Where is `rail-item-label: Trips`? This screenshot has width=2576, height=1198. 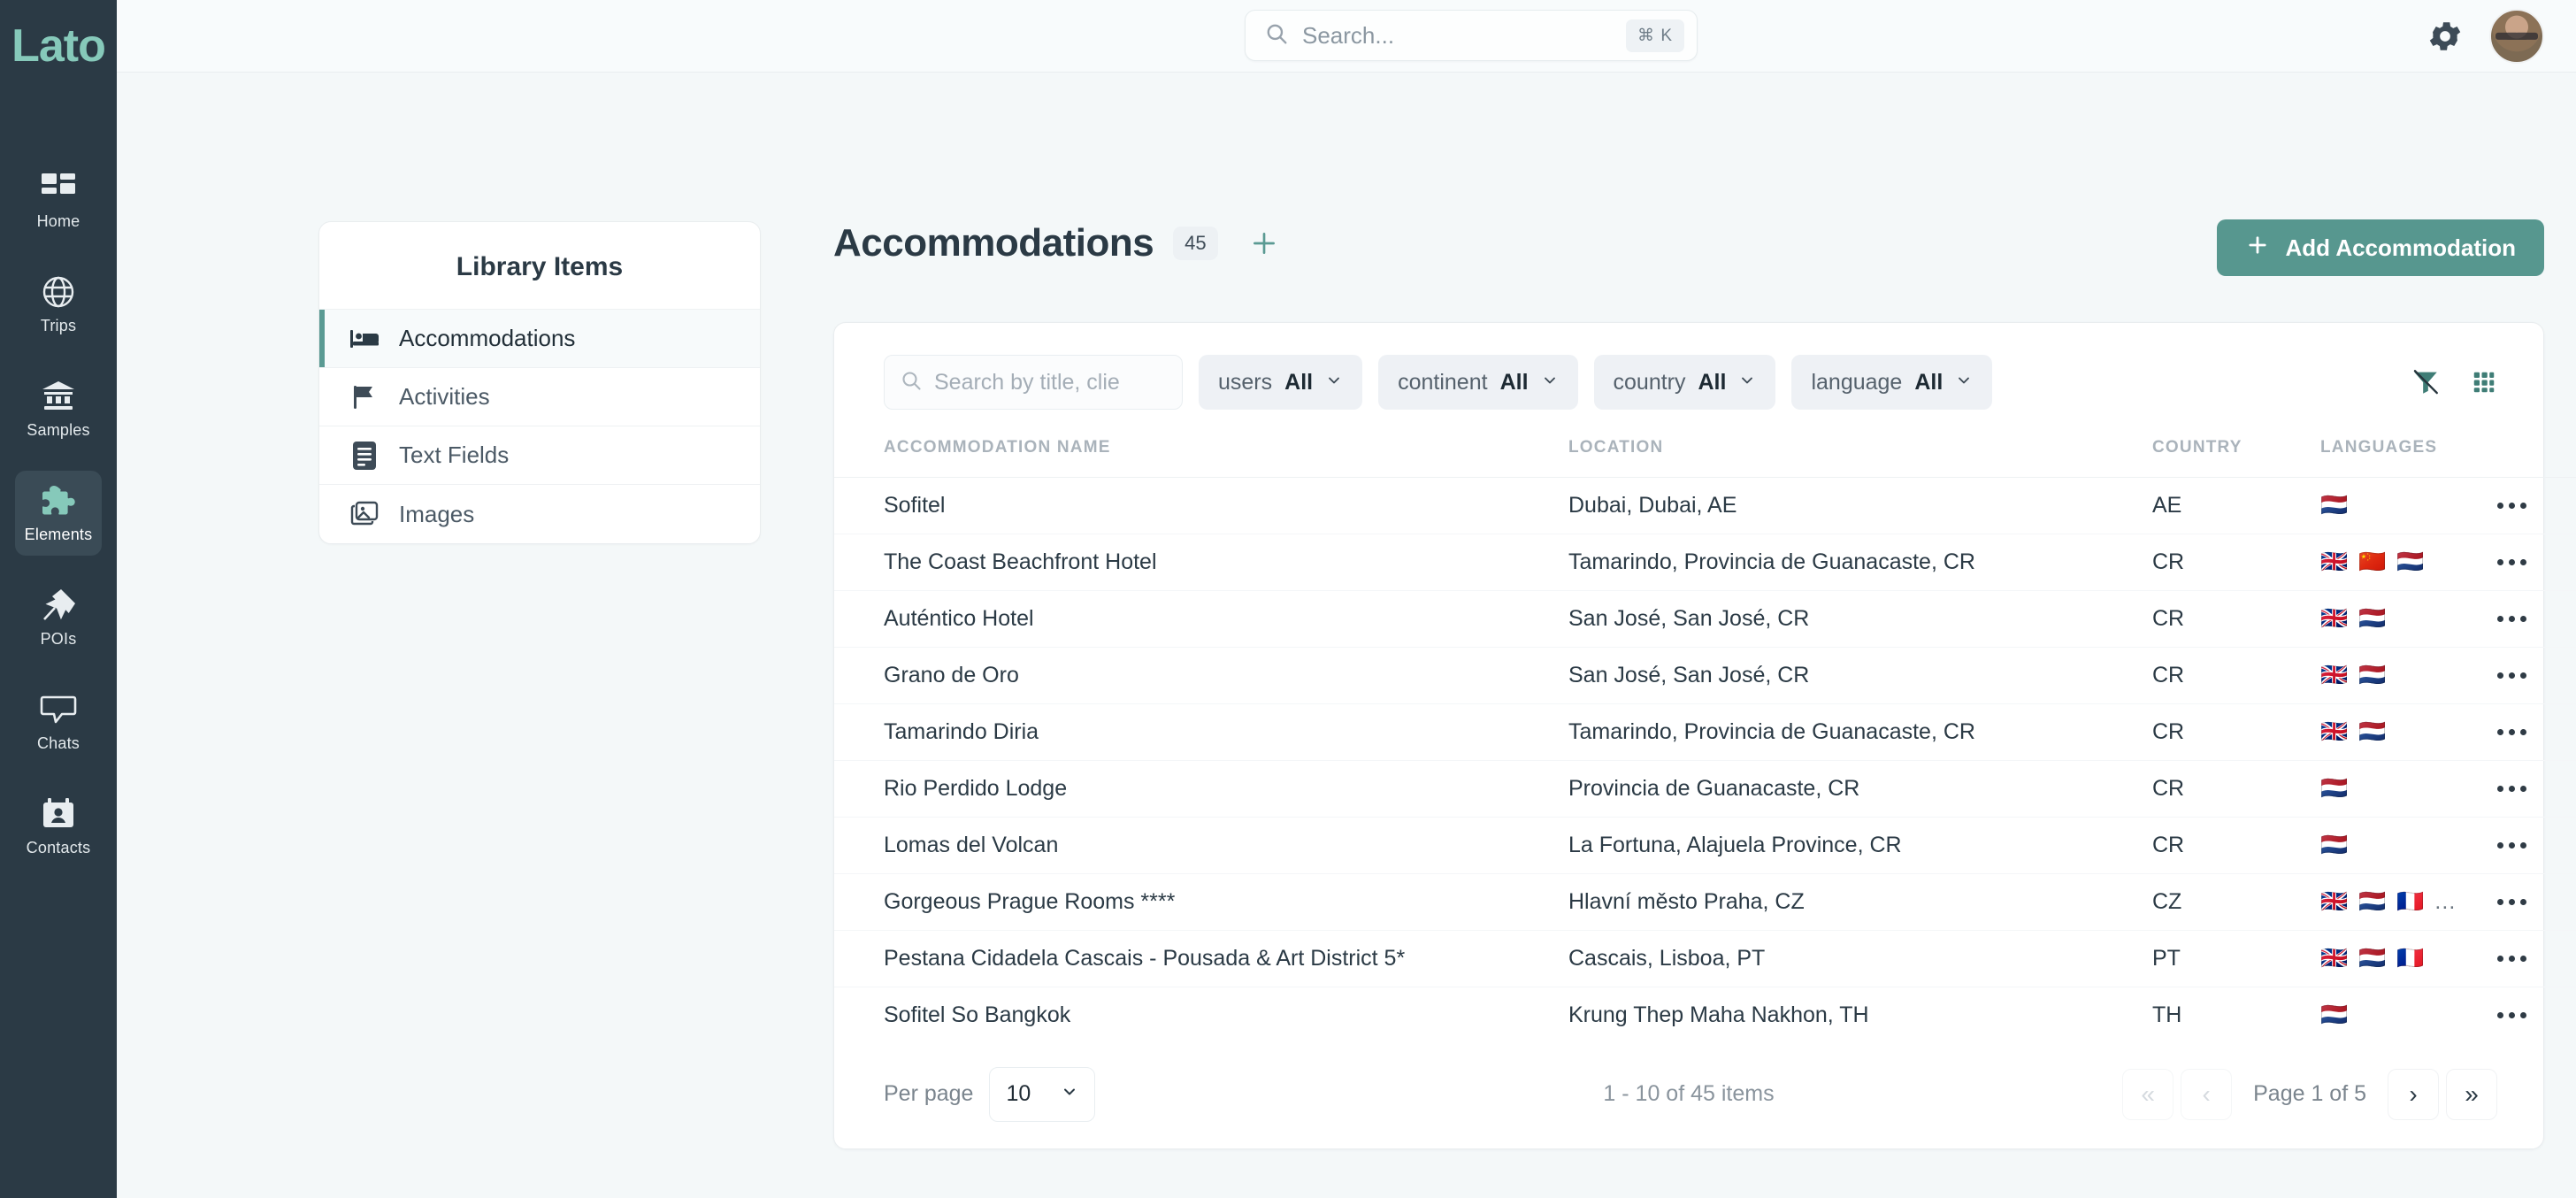 rail-item-label: Trips is located at coordinates (58, 325).